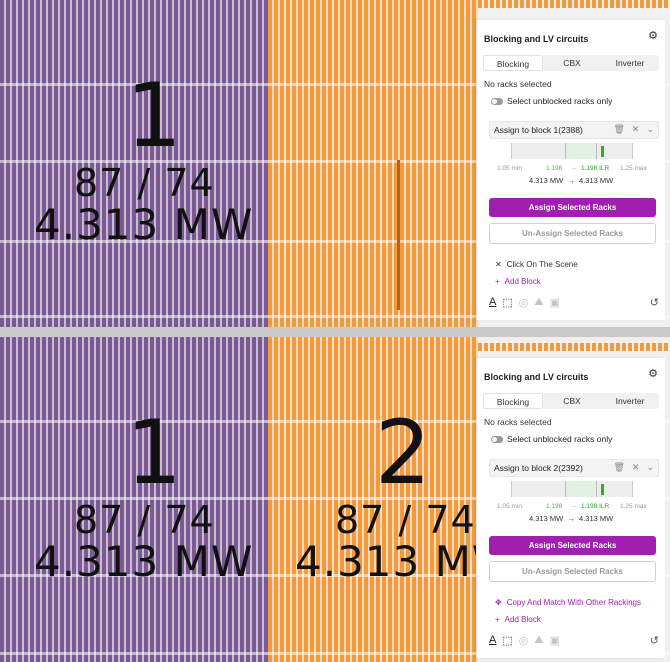 The width and height of the screenshot is (670, 662). Describe the element at coordinates (398, 235) in the screenshot. I see `cable-line` at that location.